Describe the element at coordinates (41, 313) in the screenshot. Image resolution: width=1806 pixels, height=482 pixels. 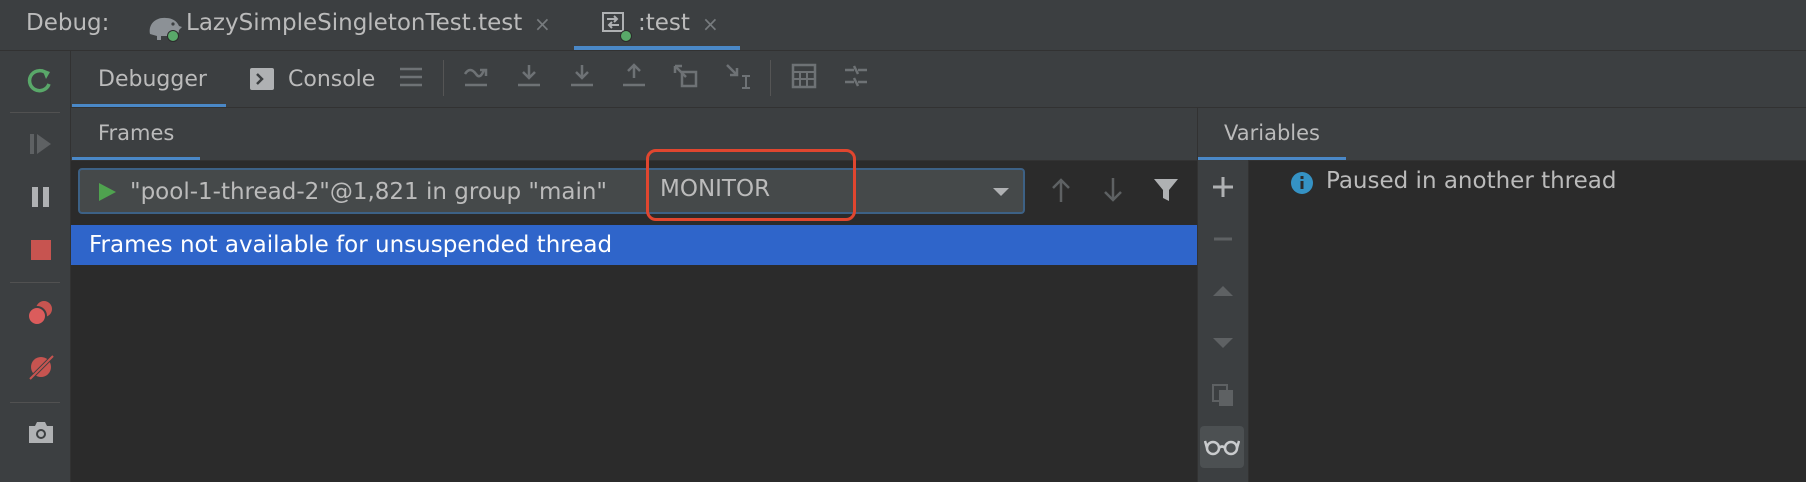
I see `view-breakpoints-icon` at that location.